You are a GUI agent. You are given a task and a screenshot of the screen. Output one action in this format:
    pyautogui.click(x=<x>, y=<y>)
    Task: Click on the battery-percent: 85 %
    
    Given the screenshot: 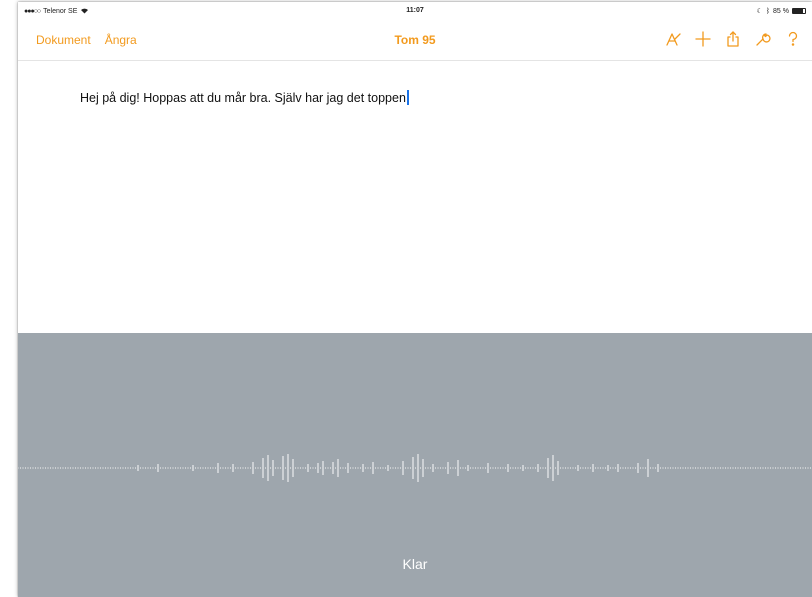 What is the action you would take?
    pyautogui.click(x=781, y=11)
    